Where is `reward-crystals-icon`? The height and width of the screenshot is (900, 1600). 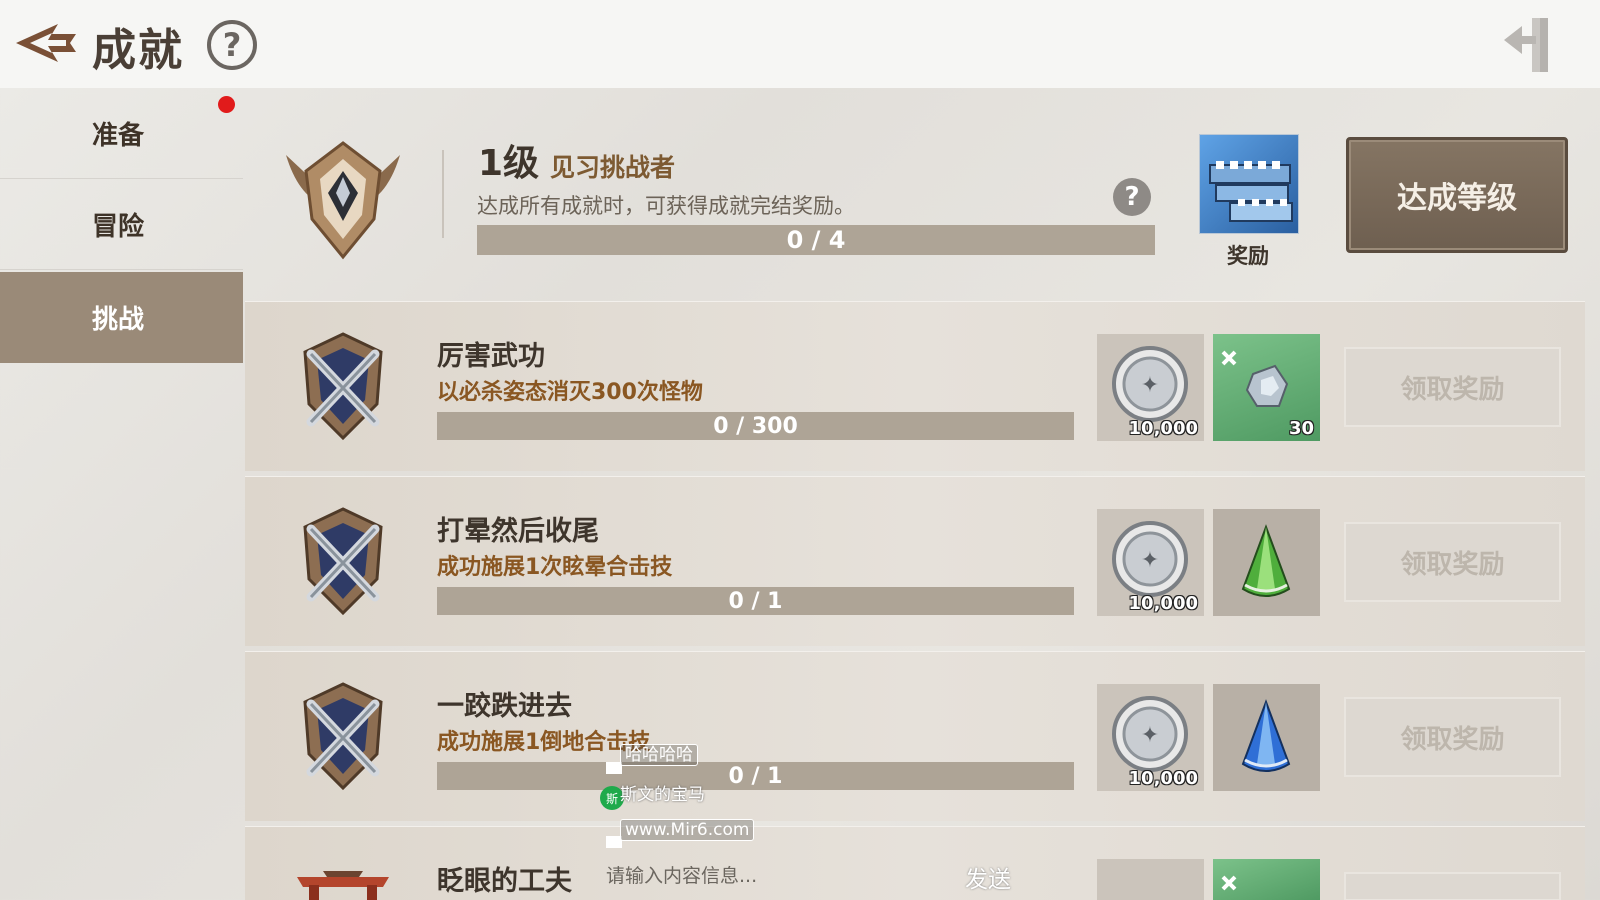 reward-crystals-icon is located at coordinates (1249, 184).